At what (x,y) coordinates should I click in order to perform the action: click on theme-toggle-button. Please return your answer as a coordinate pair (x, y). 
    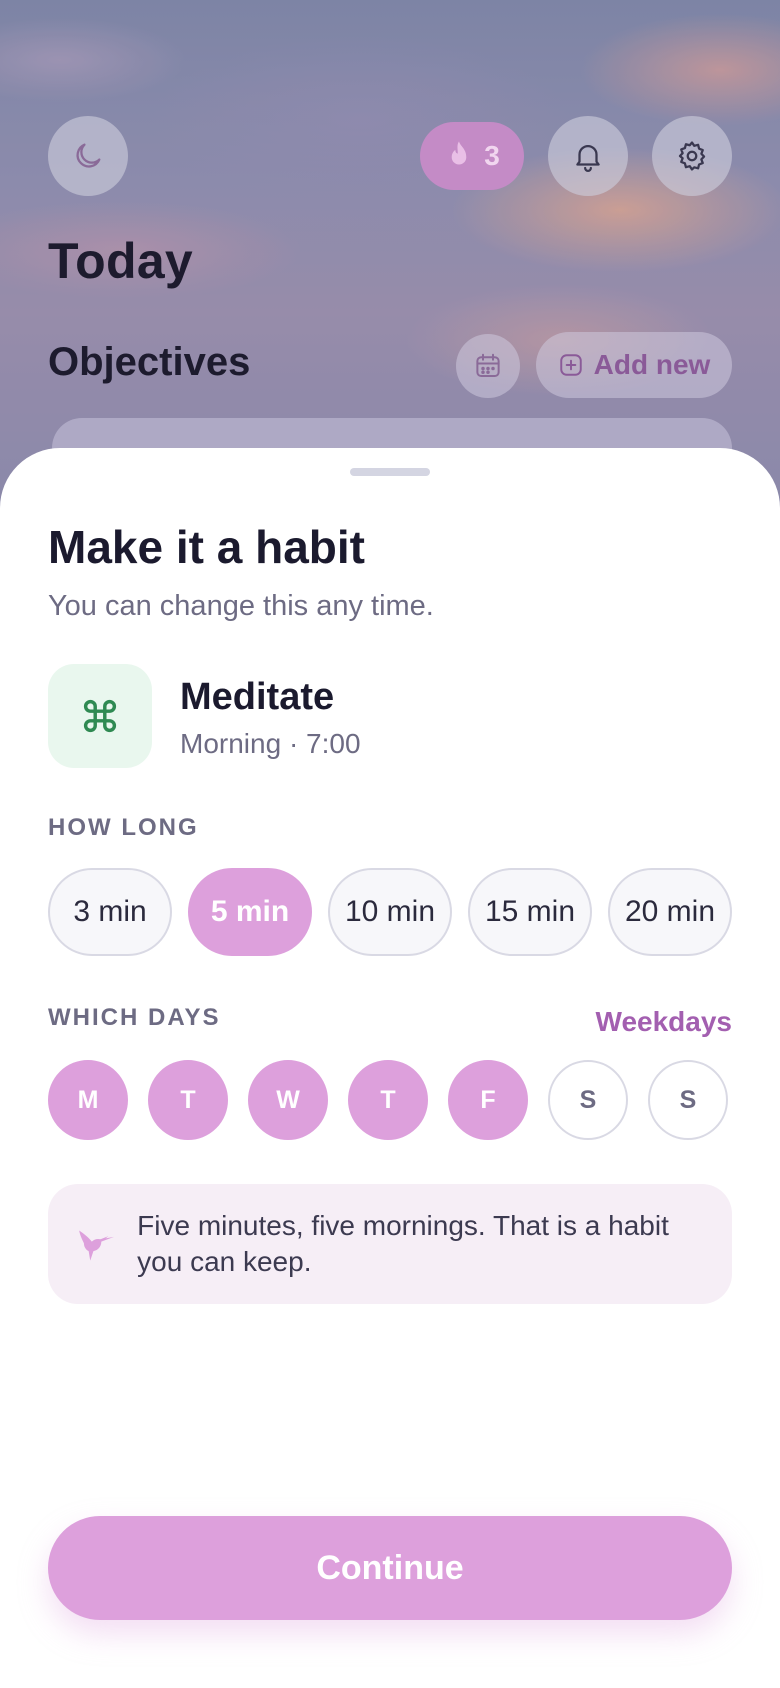
    Looking at the image, I should click on (88, 156).